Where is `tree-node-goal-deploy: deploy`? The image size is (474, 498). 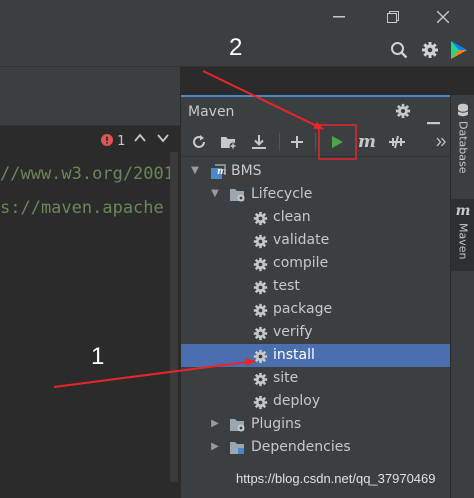 tree-node-goal-deploy: deploy is located at coordinates (316, 401).